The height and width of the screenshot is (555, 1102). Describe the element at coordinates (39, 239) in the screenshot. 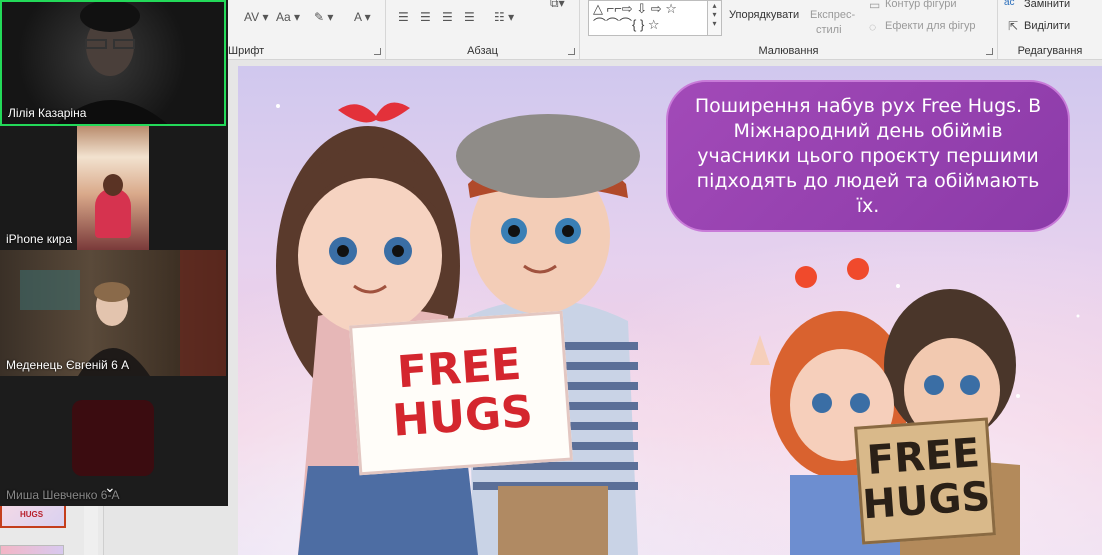

I see `participant-2-name: iPhone кира` at that location.